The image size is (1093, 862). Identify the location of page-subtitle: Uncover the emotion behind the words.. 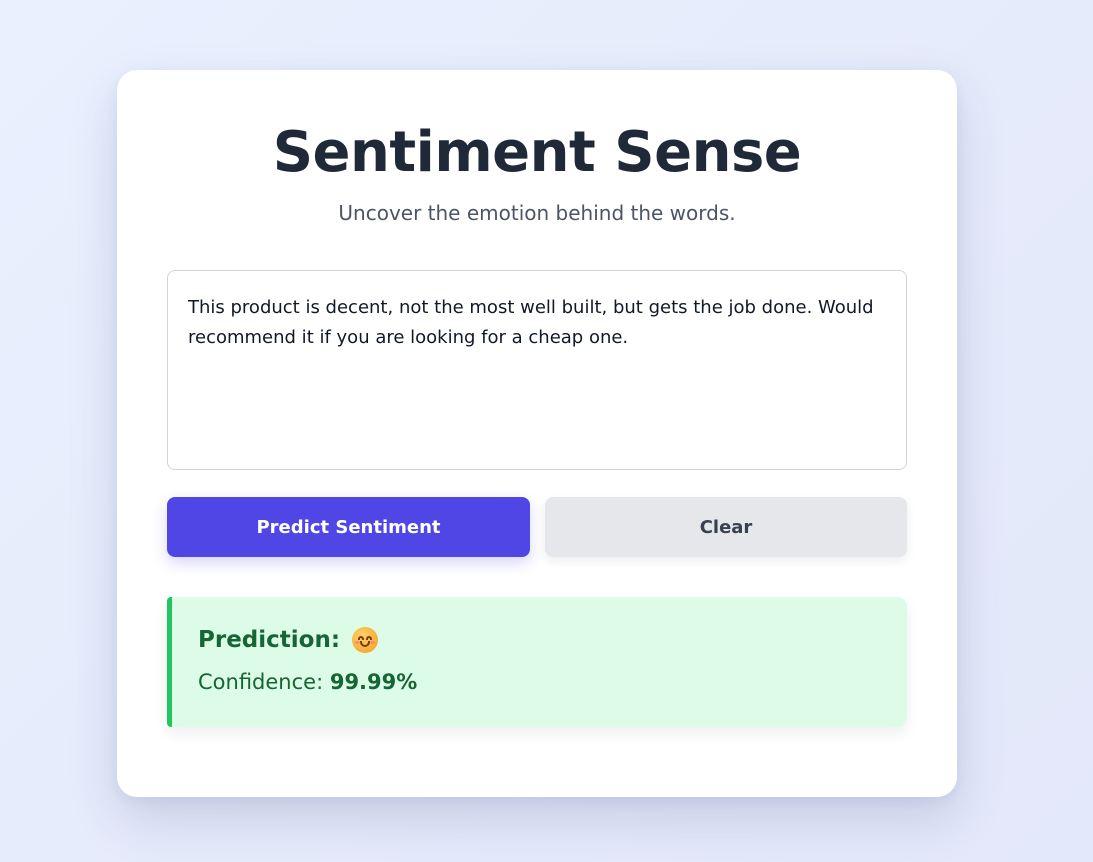
(537, 213).